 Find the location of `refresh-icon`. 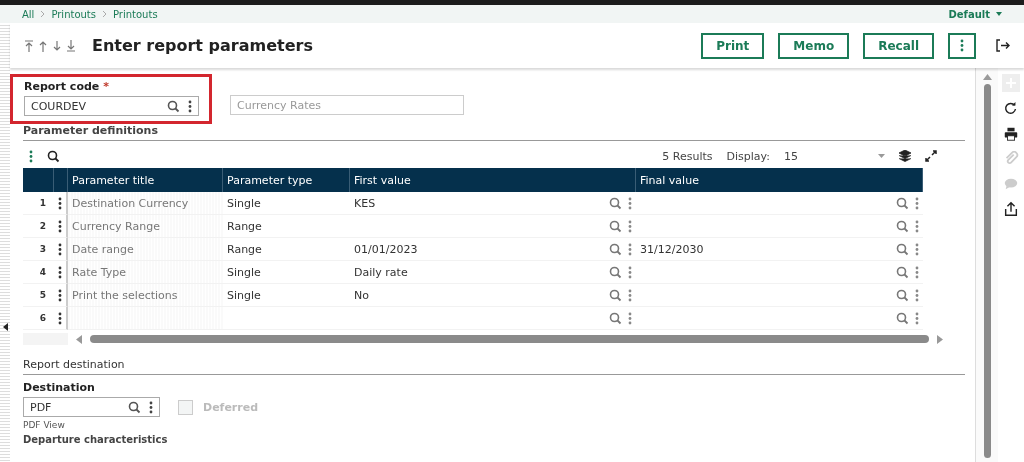

refresh-icon is located at coordinates (1011, 109).